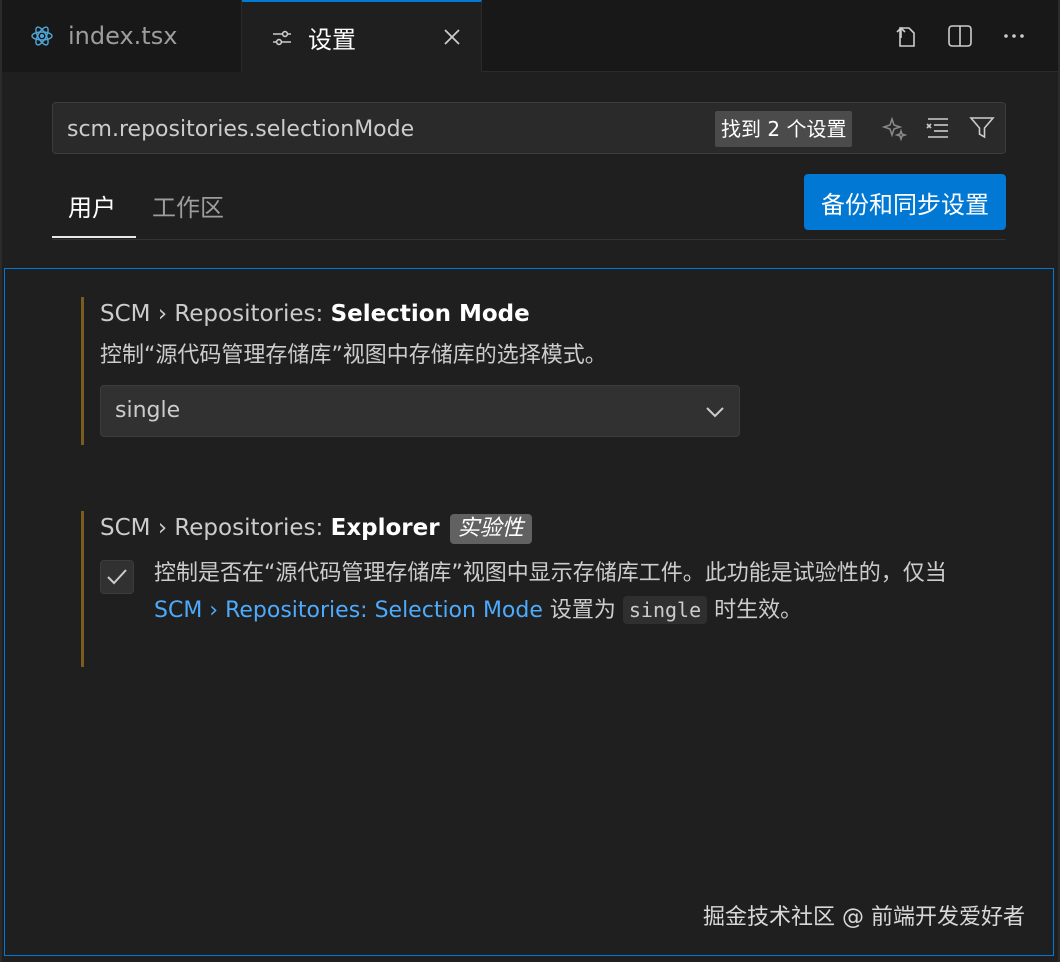  What do you see at coordinates (420, 411) in the screenshot?
I see `selection-mode-dropdown: single` at bounding box center [420, 411].